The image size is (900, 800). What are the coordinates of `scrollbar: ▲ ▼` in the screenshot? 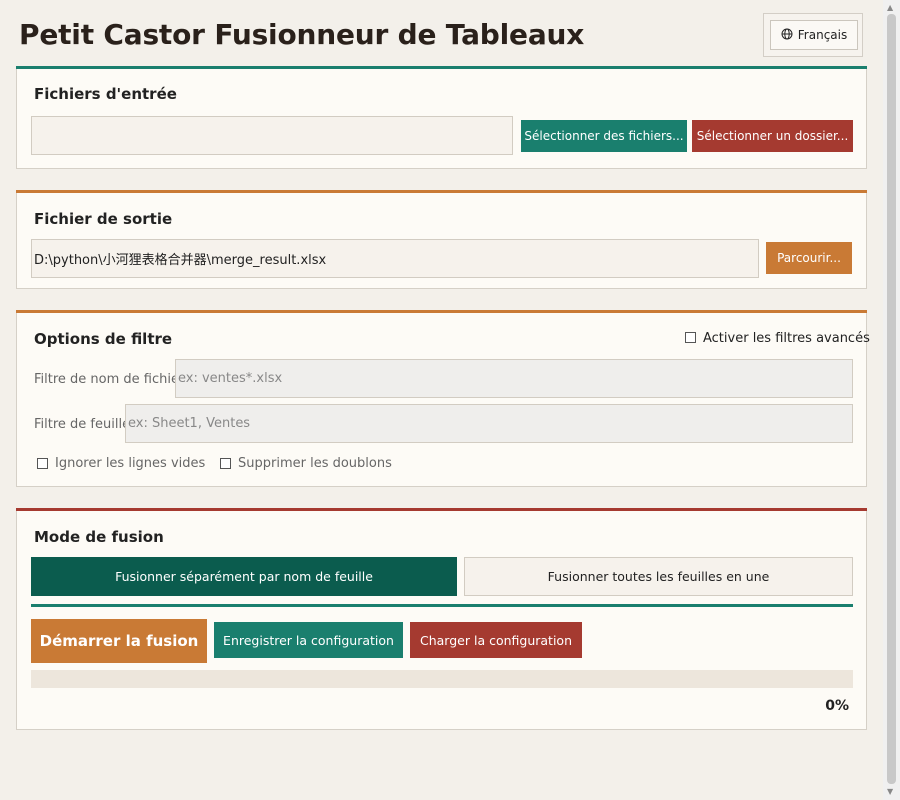 It's located at (891, 400).